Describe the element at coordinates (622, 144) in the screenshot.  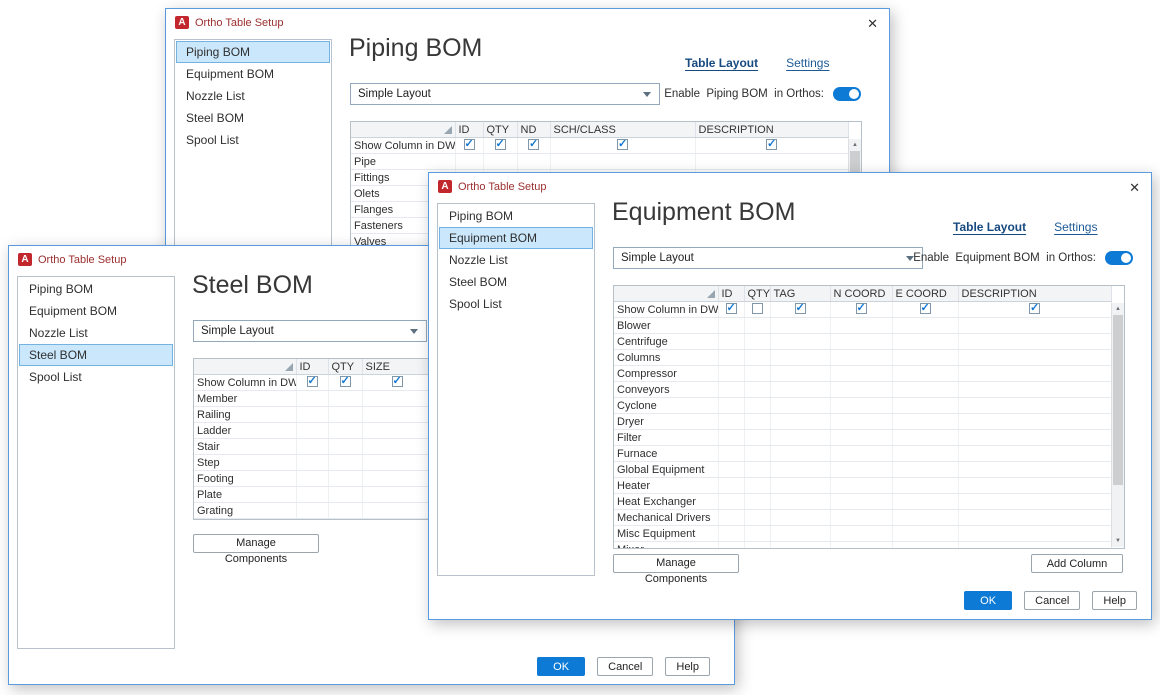
I see `show-column-checkbox-sch-class` at that location.